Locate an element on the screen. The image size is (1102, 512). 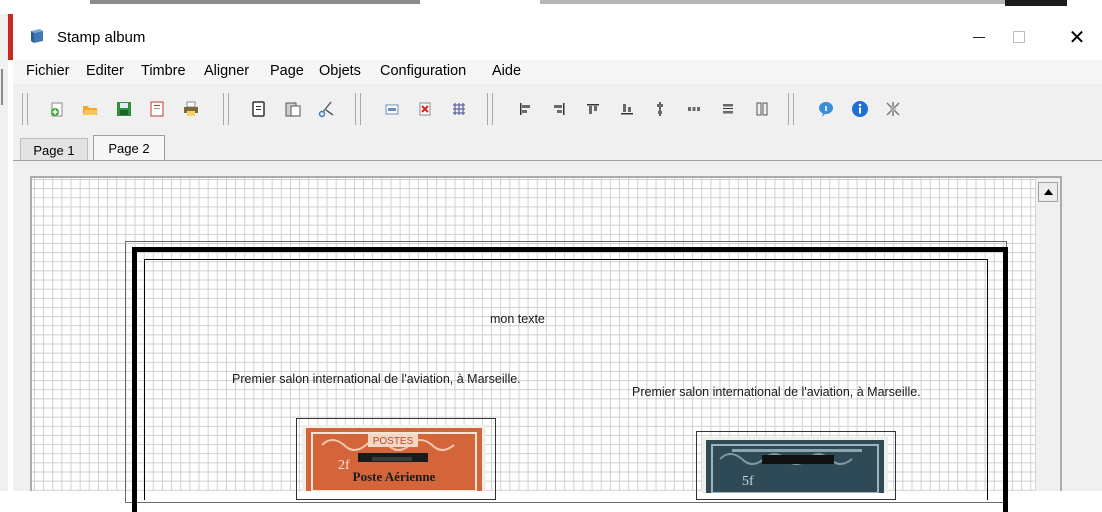
align-left-button is located at coordinates (525, 109).